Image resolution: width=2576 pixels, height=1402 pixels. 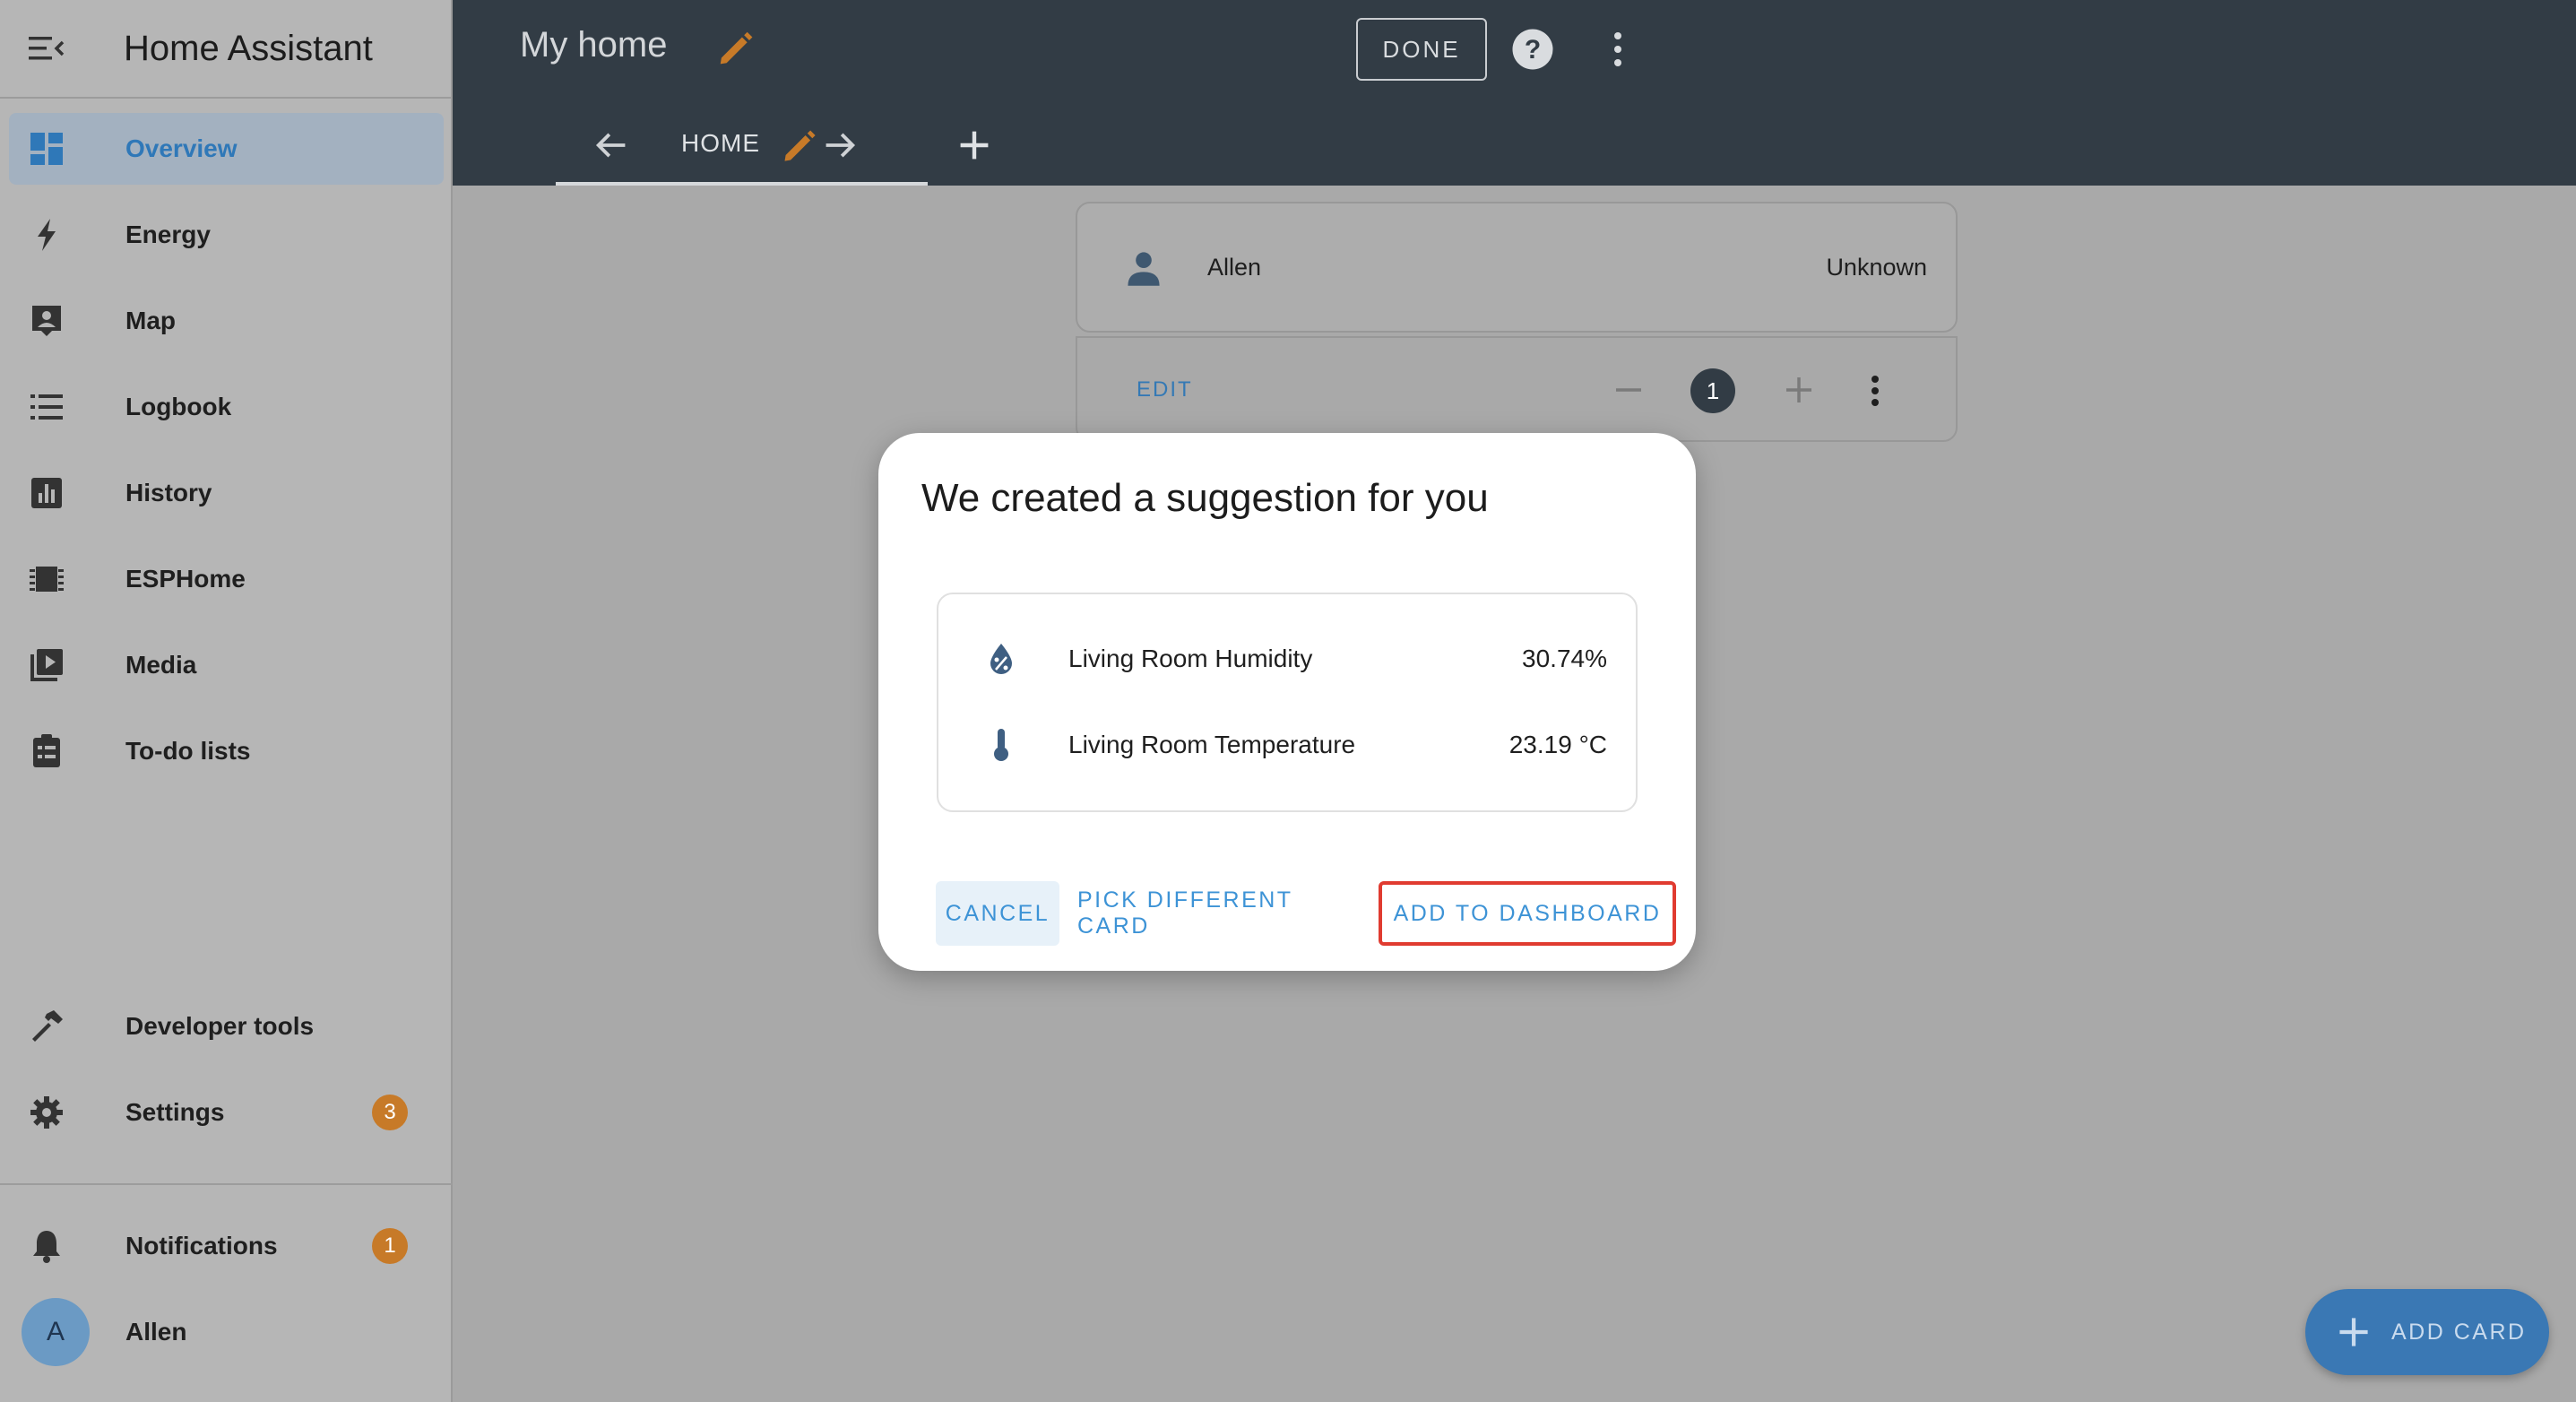 What do you see at coordinates (156, 1332) in the screenshot?
I see `sidebar-item-label: Allen` at bounding box center [156, 1332].